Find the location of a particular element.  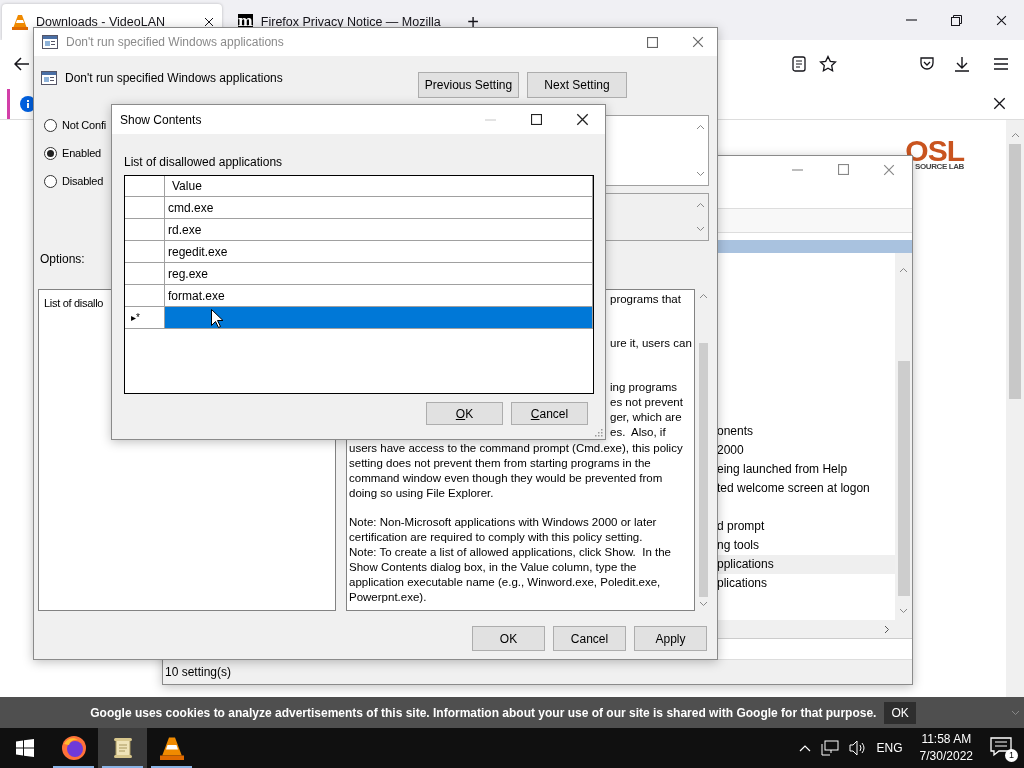

help-text: ger, which are is located at coordinates (646, 417).